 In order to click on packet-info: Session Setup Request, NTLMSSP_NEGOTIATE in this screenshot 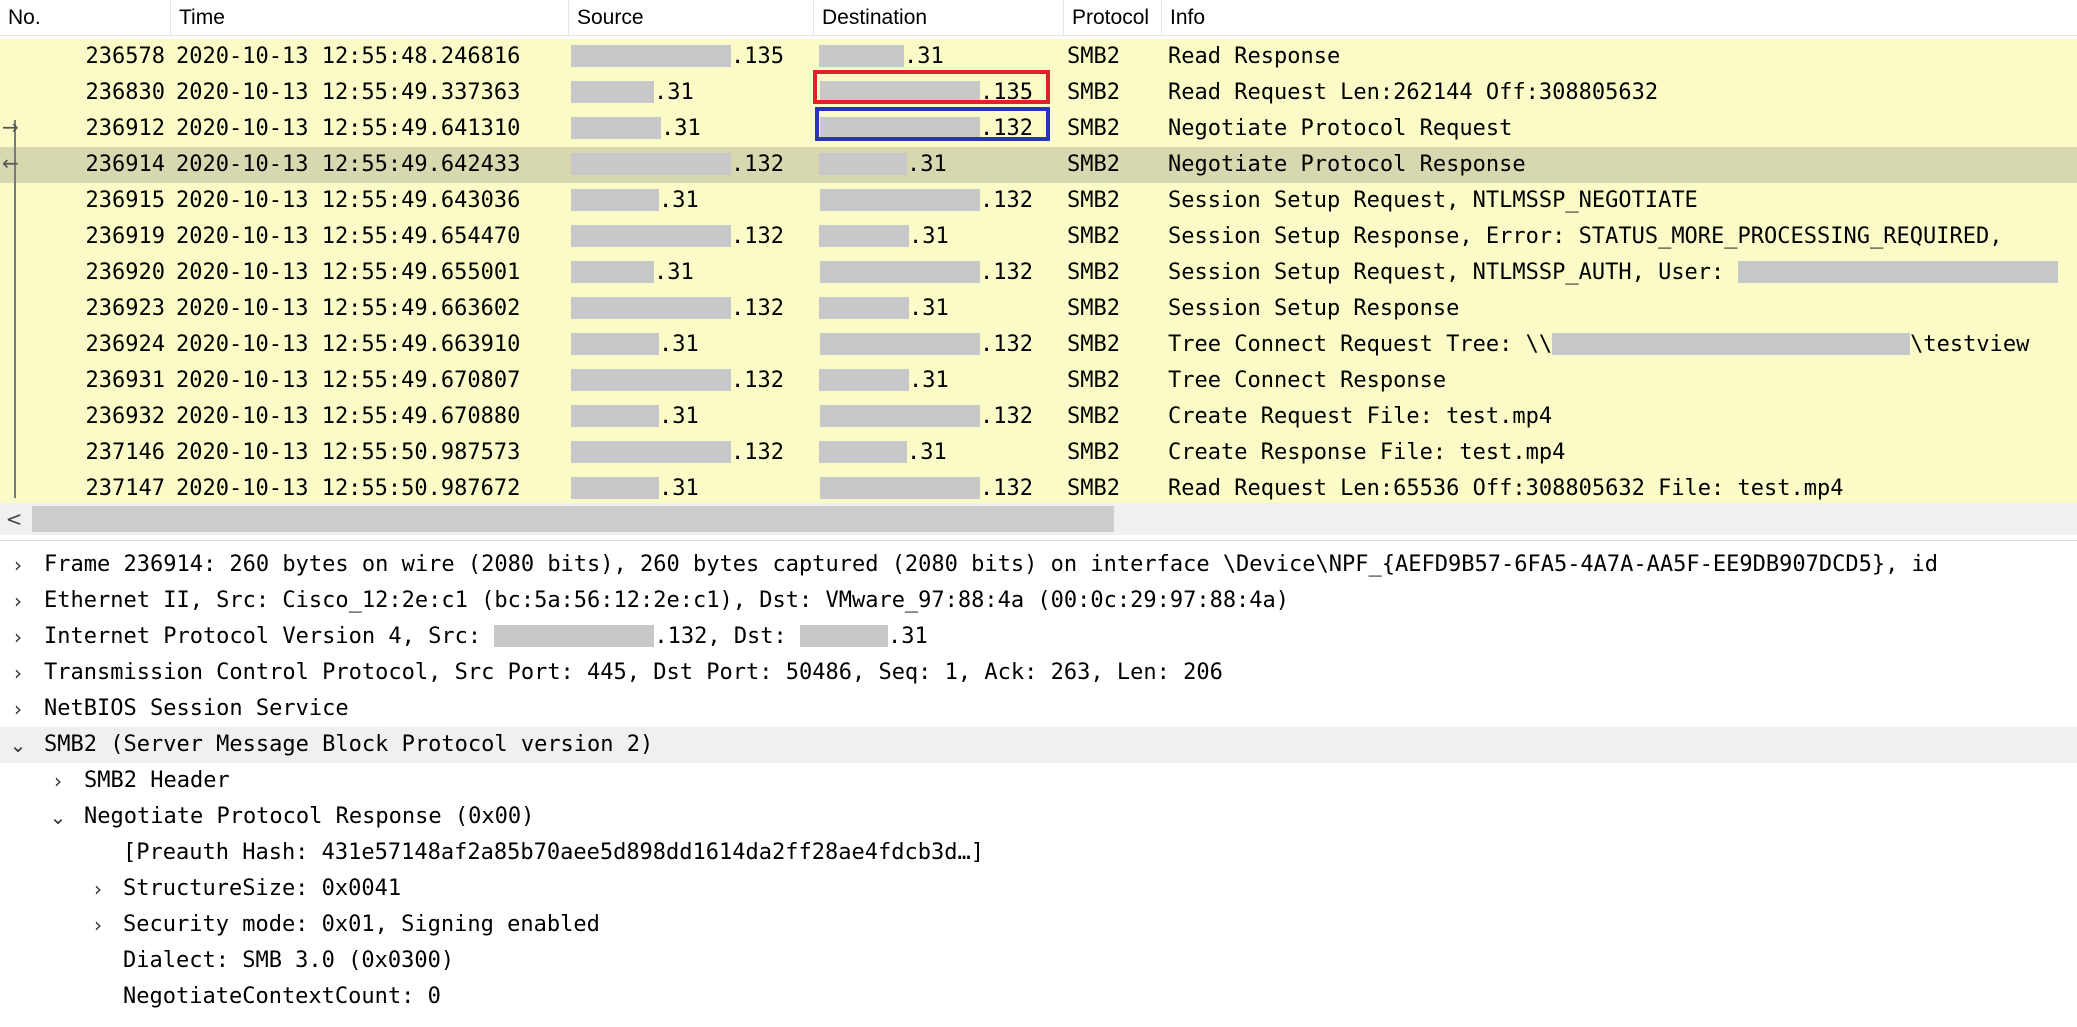, I will do `click(1433, 200)`.